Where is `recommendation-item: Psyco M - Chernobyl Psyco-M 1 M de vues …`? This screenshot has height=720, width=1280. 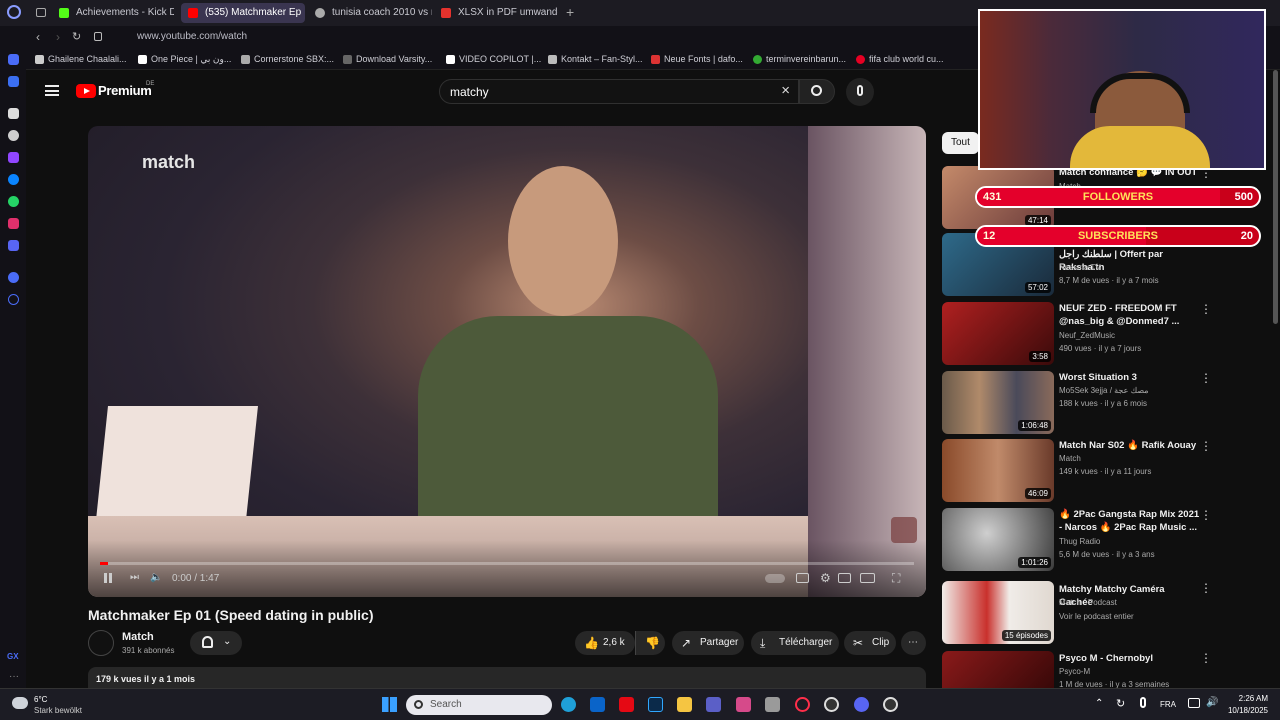
recommendation-item: Psyco M - Chernobyl Psyco-M 1 M de vues … is located at coordinates (1087, 669).